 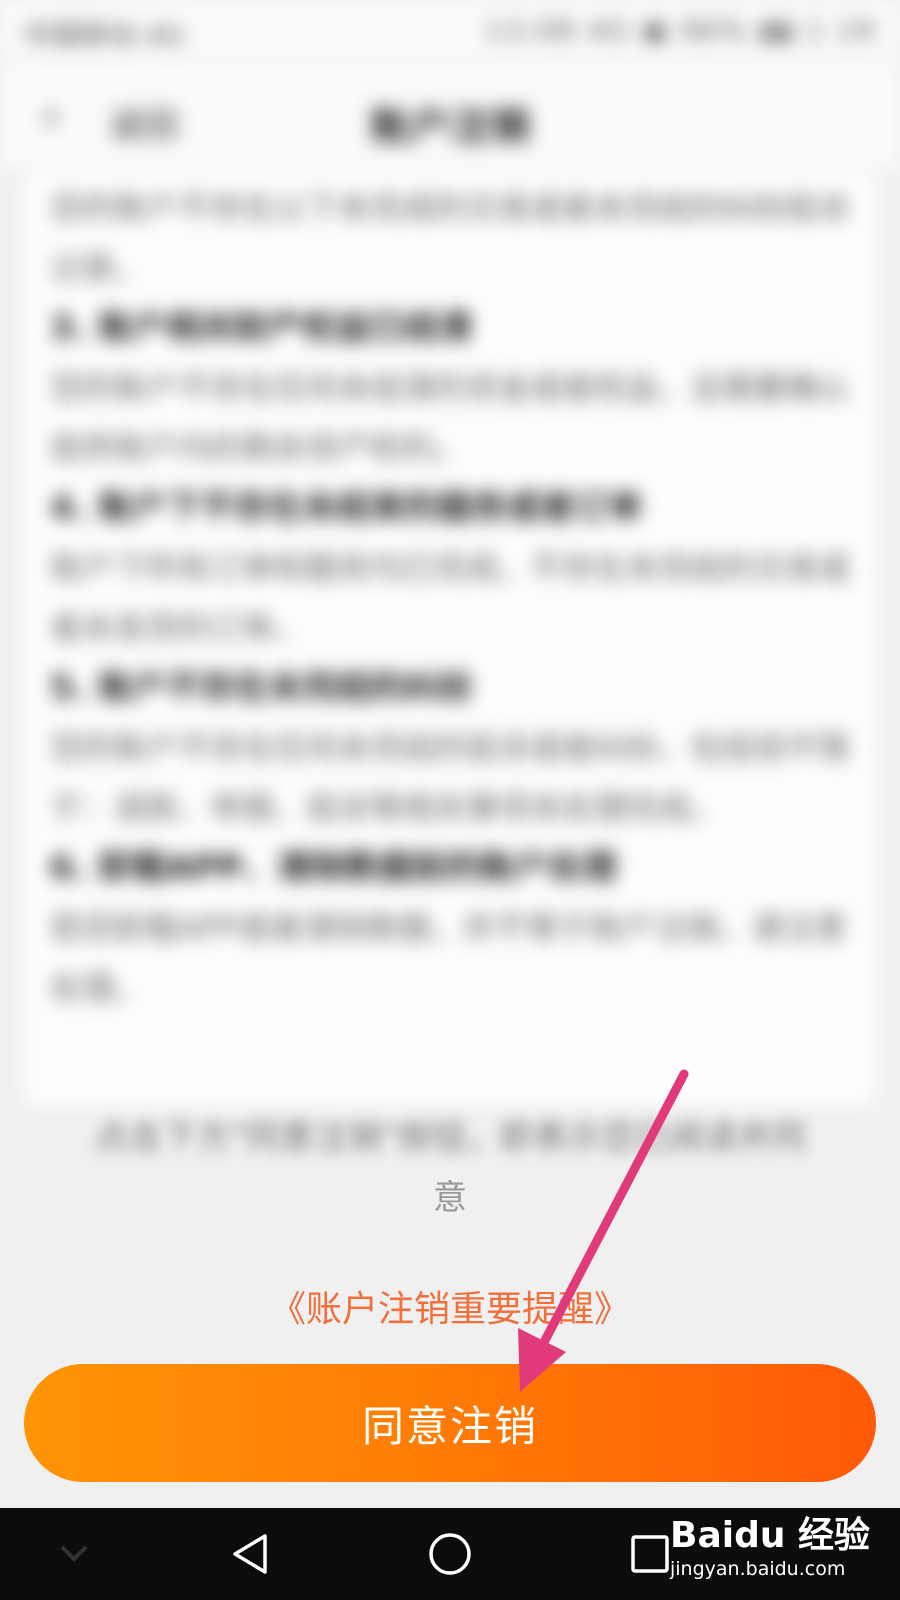 I want to click on section-text: 若您卸载APP或者清除数据，并不等于账户注销，请注意处理。, so click(x=448, y=958).